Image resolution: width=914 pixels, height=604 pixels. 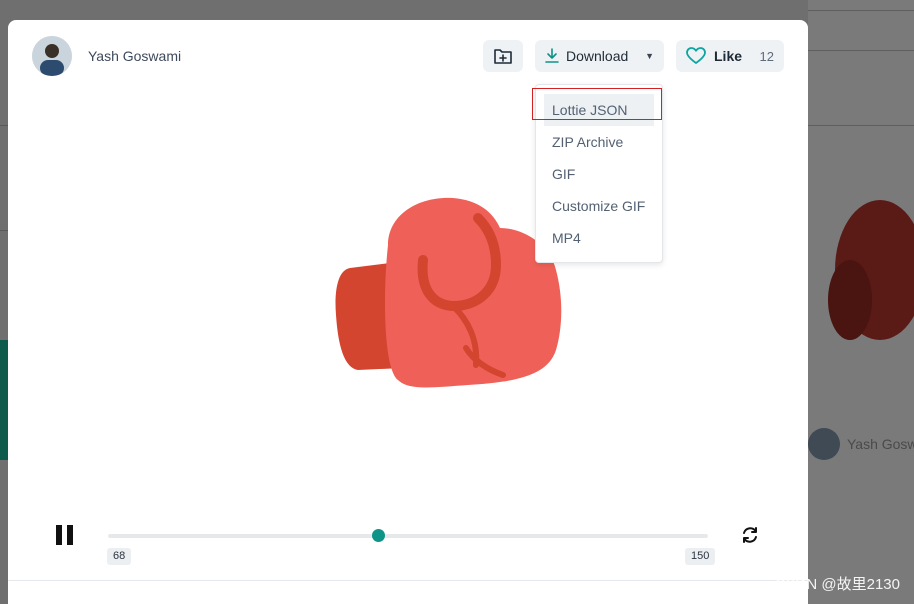 What do you see at coordinates (599, 206) in the screenshot?
I see `menu-item-customize-gif: Customize GIF` at bounding box center [599, 206].